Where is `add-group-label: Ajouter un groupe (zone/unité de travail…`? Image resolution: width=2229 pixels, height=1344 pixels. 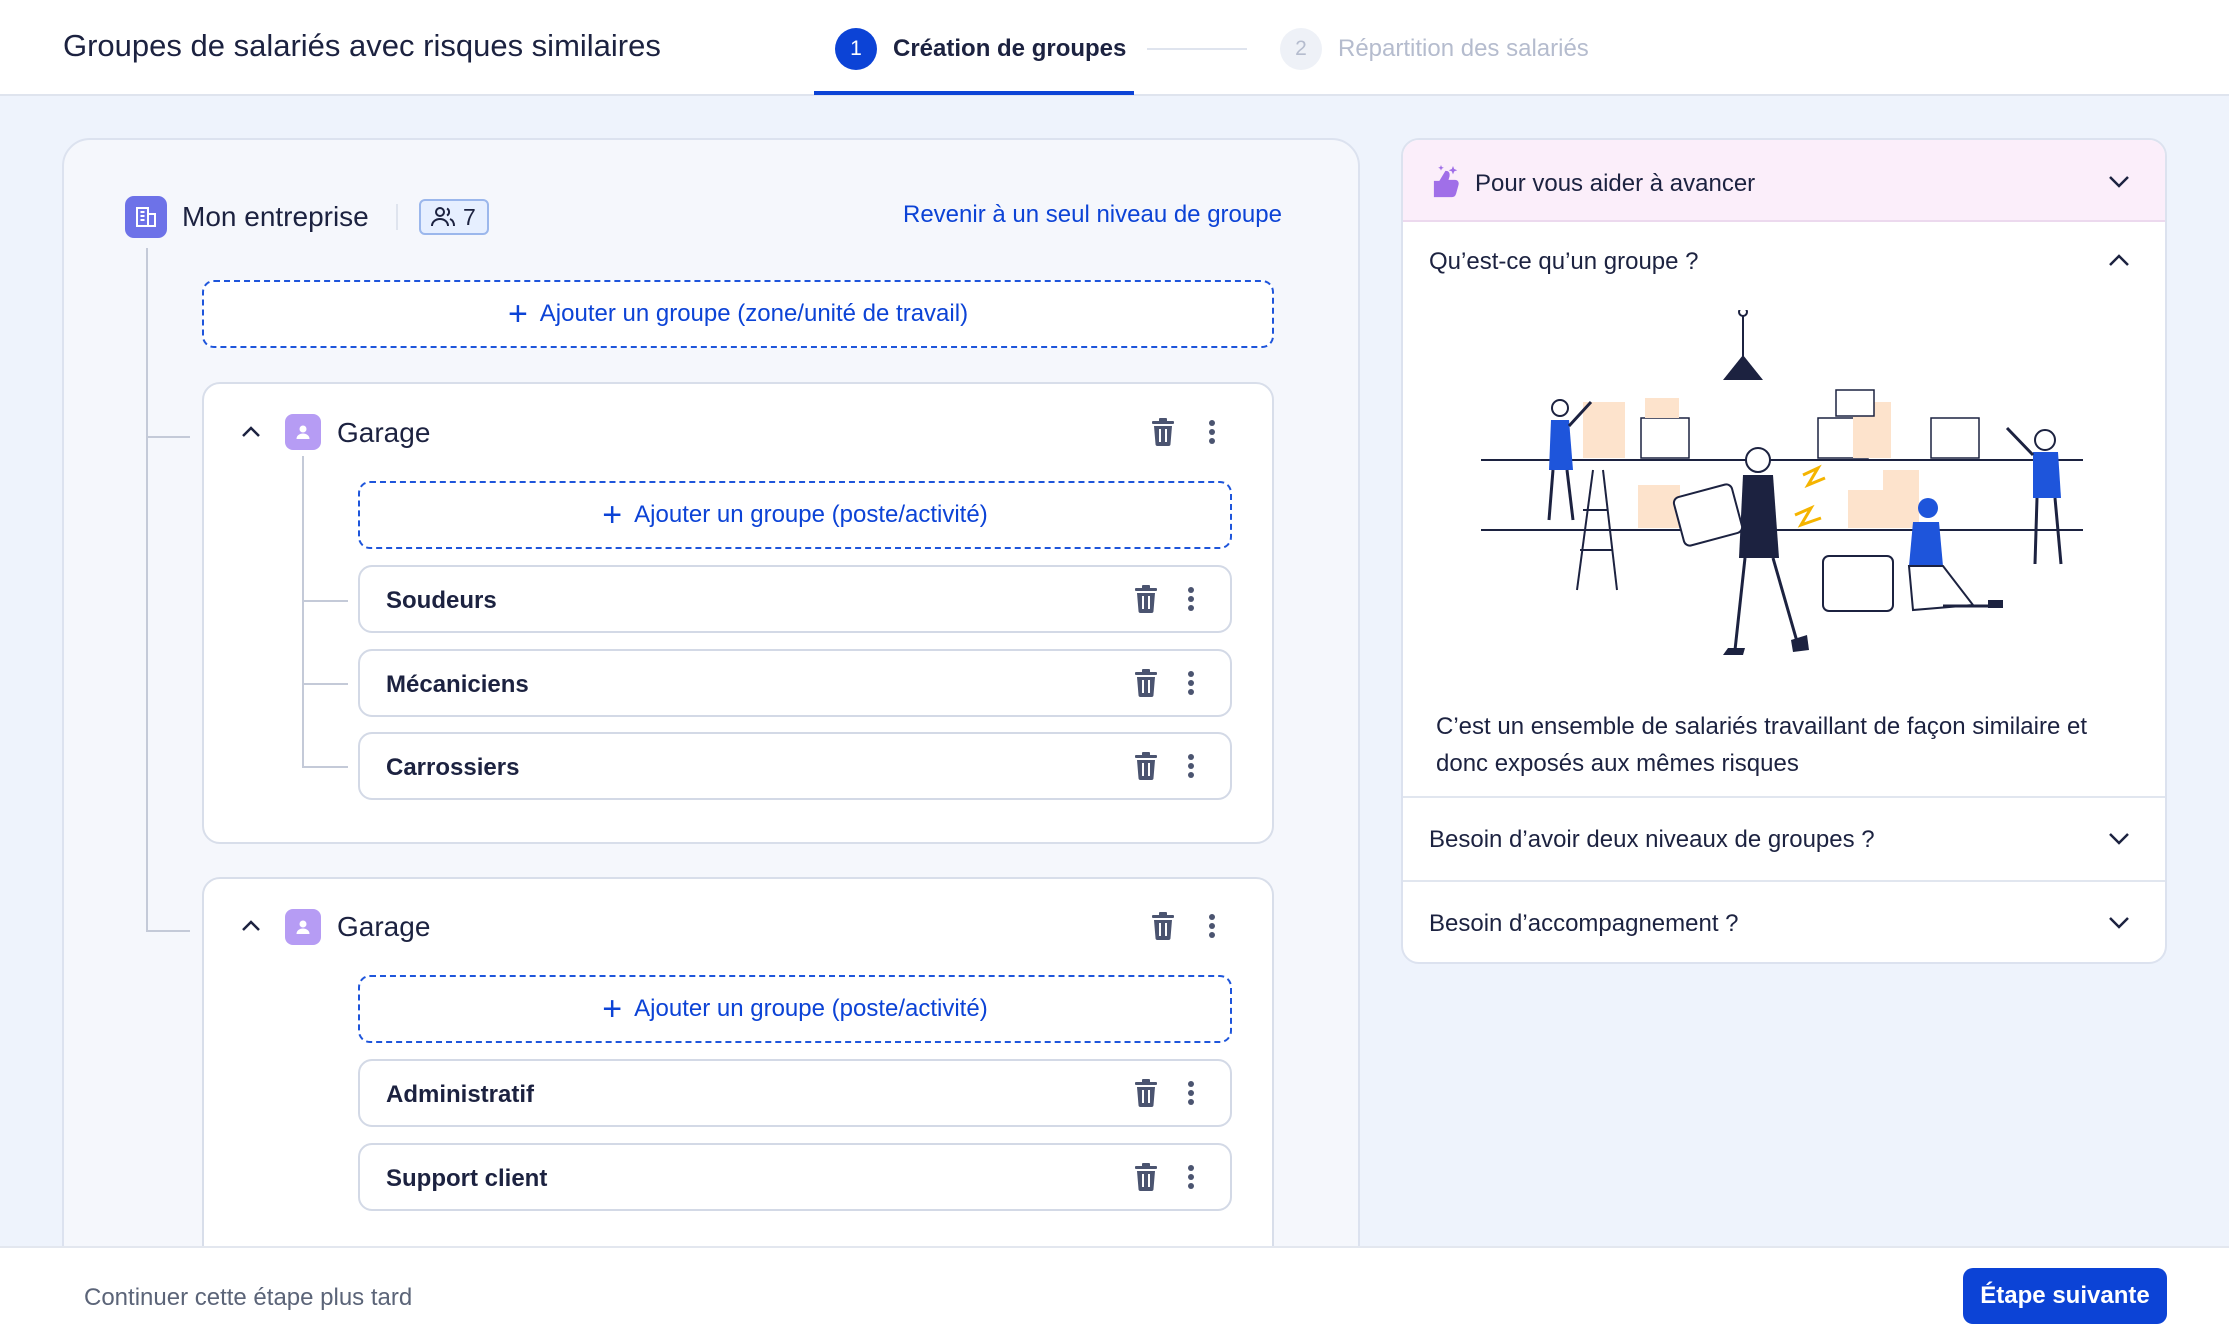
add-group-label: Ajouter un groupe (zone/unité de travail… is located at coordinates (754, 313).